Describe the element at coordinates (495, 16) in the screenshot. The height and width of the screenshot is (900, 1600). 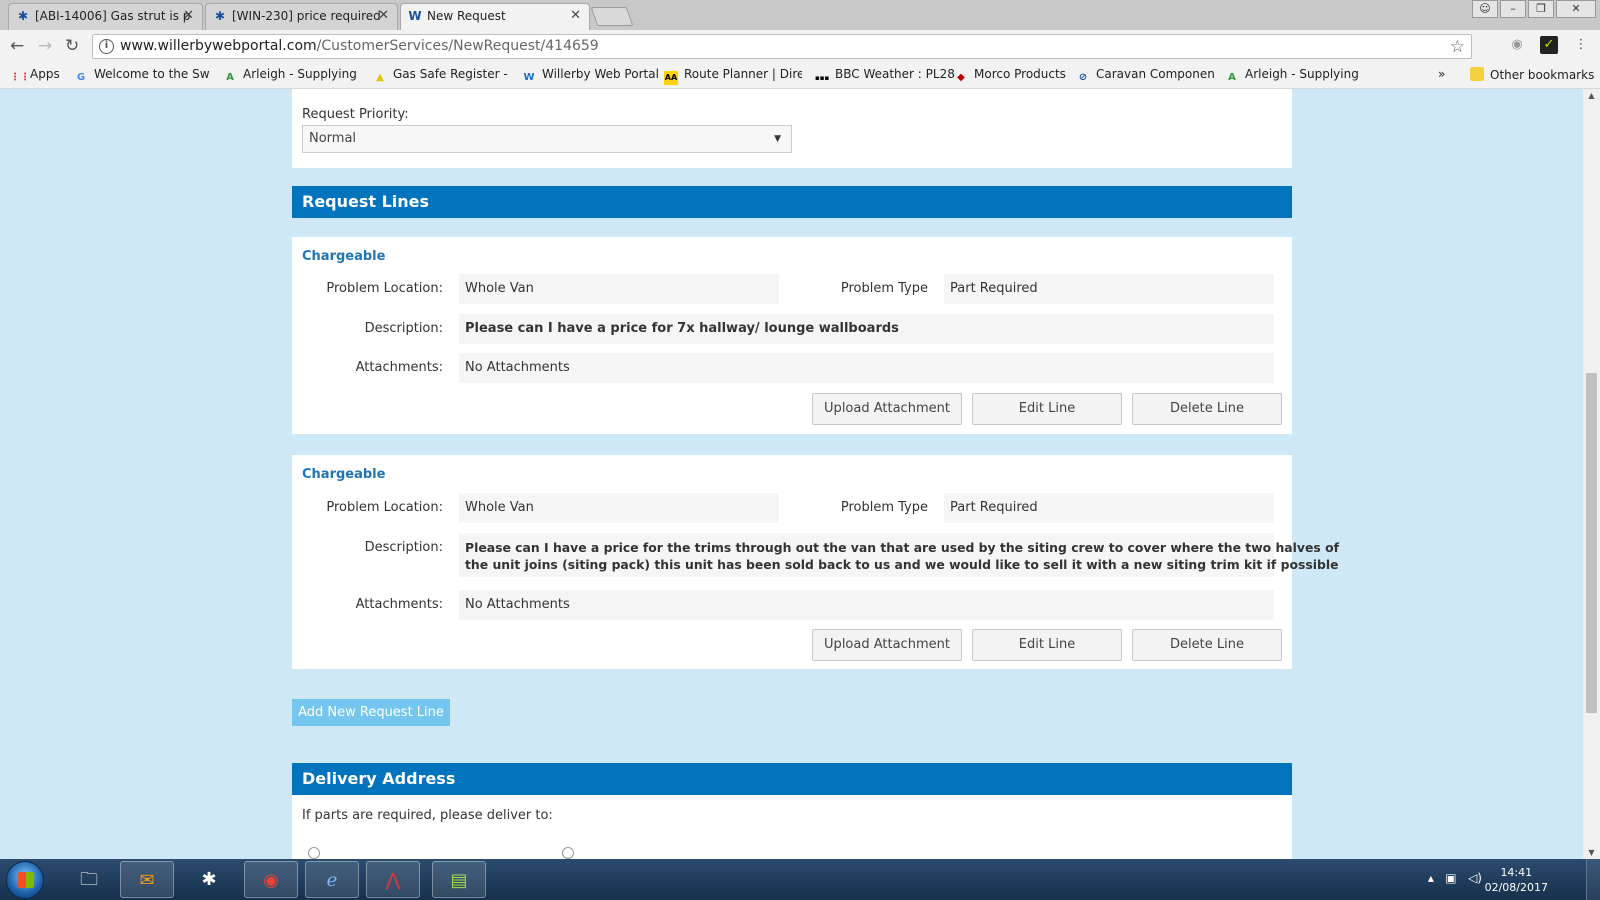
I see `browser-tab-3: W New Request ✕` at that location.